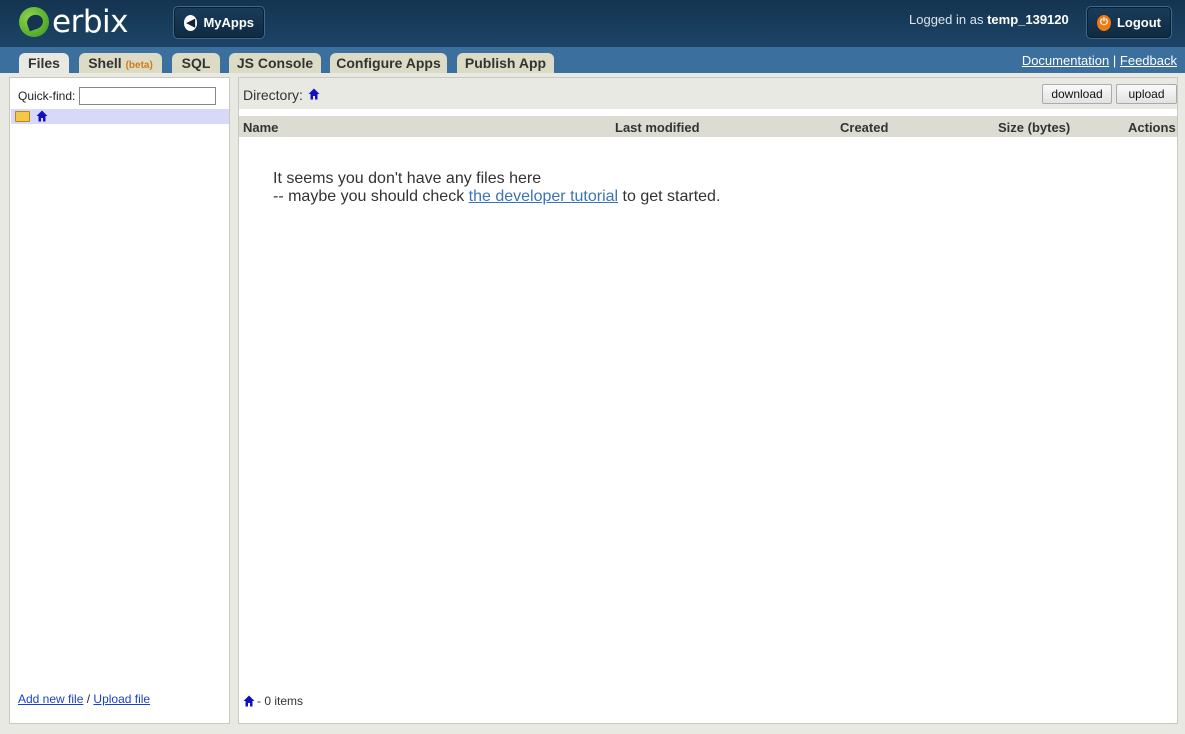 The image size is (1185, 734). What do you see at coordinates (228, 22) in the screenshot?
I see `myapps-label: MyApps` at bounding box center [228, 22].